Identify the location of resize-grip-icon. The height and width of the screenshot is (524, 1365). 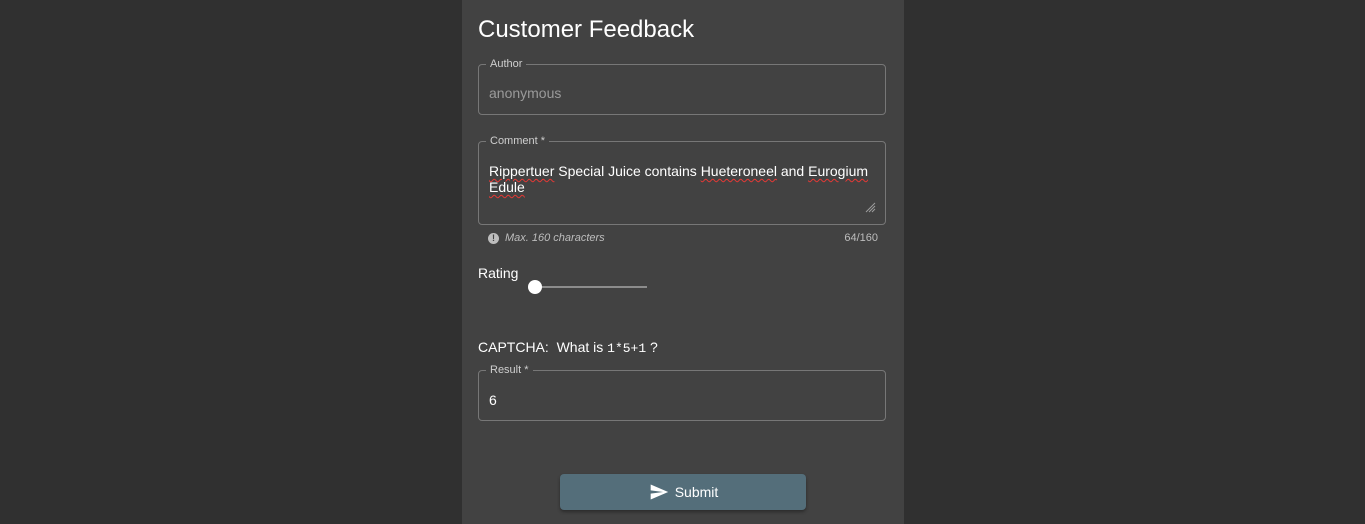
(870, 207).